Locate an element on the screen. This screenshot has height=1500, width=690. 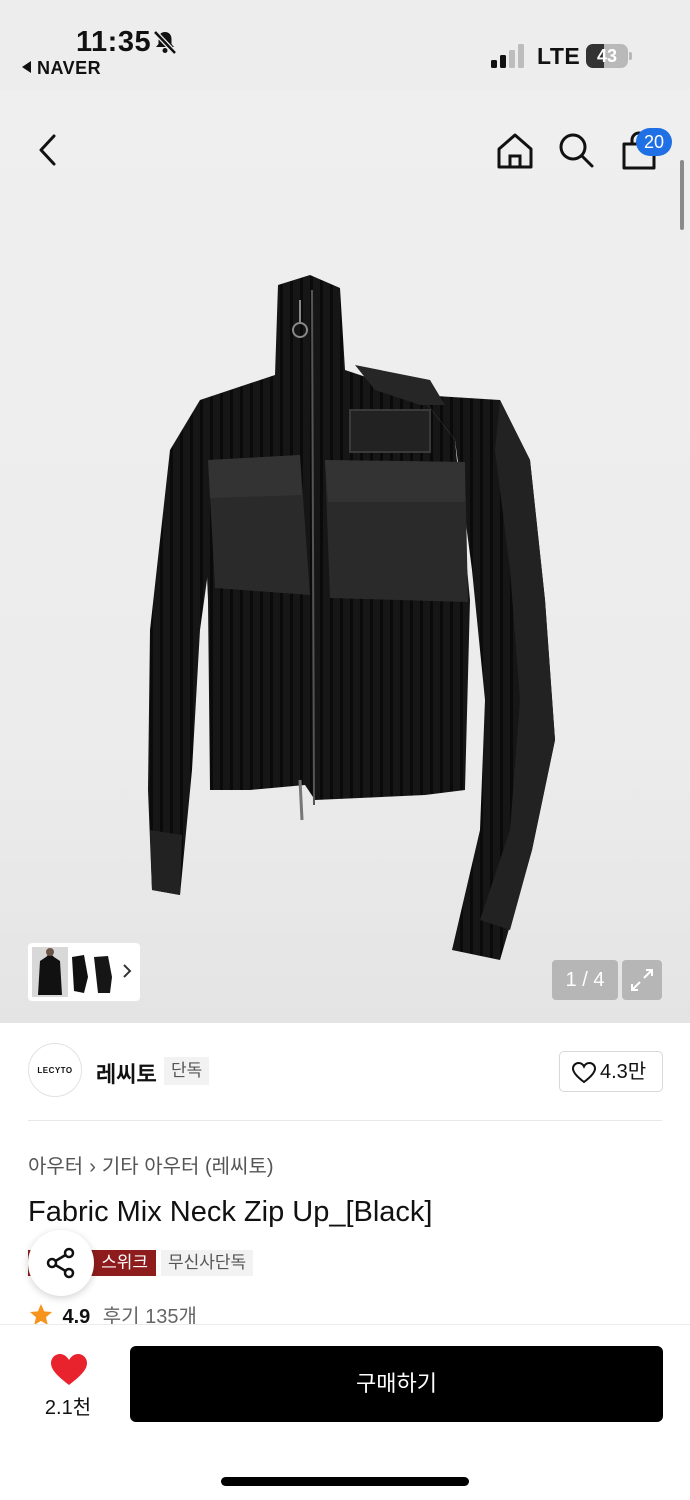
battery-level: 43 is located at coordinates (607, 56).